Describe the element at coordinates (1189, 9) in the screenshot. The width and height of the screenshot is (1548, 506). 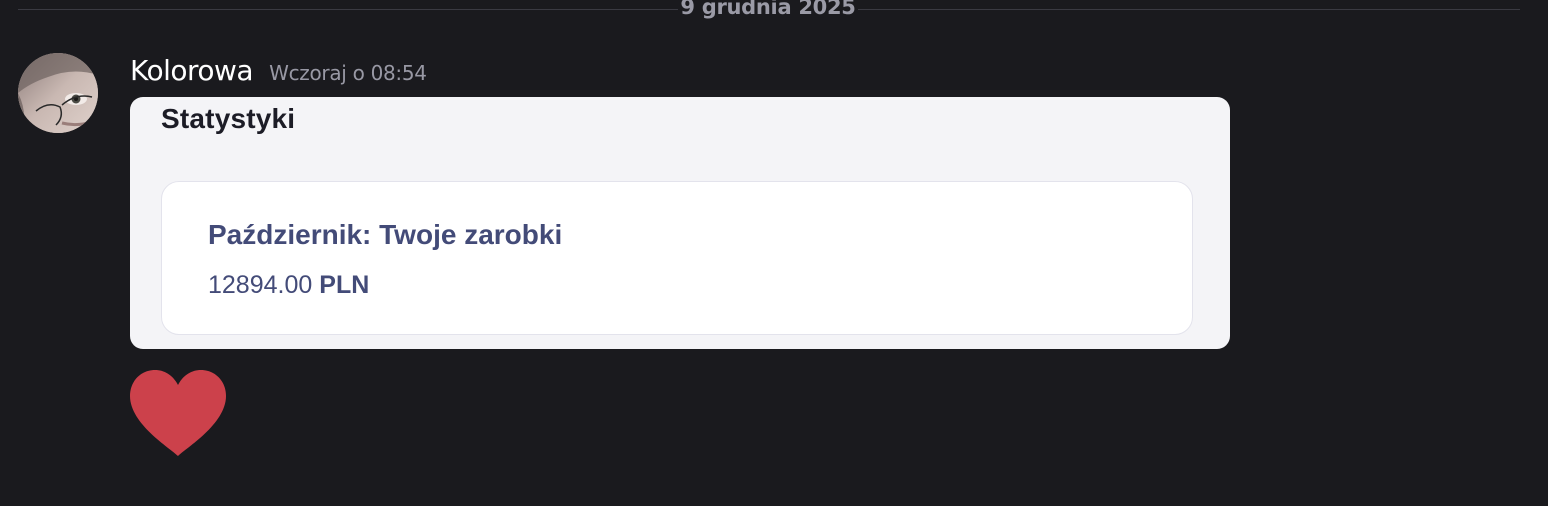
I see `divider-line-right` at that location.